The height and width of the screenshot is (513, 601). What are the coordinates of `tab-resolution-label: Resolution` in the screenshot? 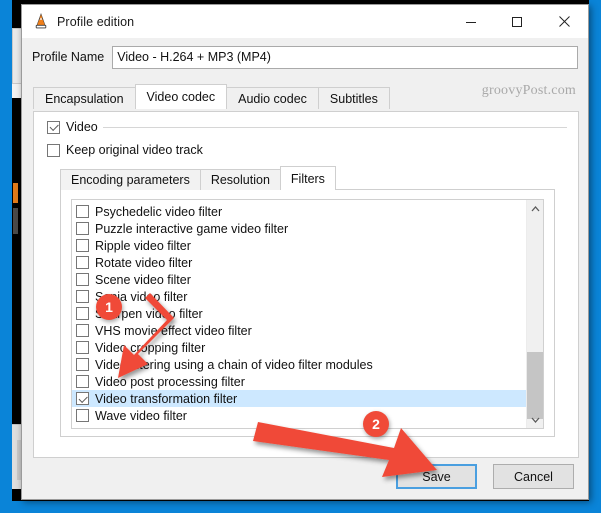 It's located at (240, 180).